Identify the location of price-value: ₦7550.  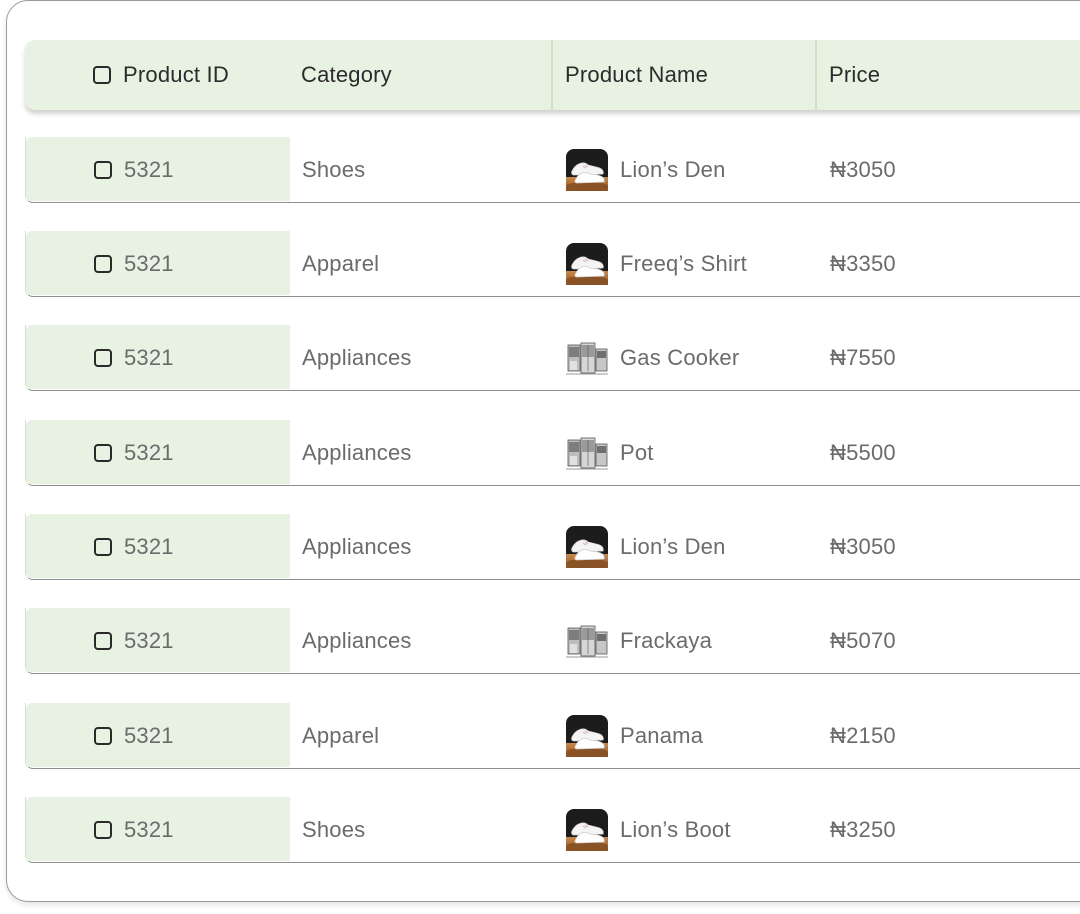
(863, 357).